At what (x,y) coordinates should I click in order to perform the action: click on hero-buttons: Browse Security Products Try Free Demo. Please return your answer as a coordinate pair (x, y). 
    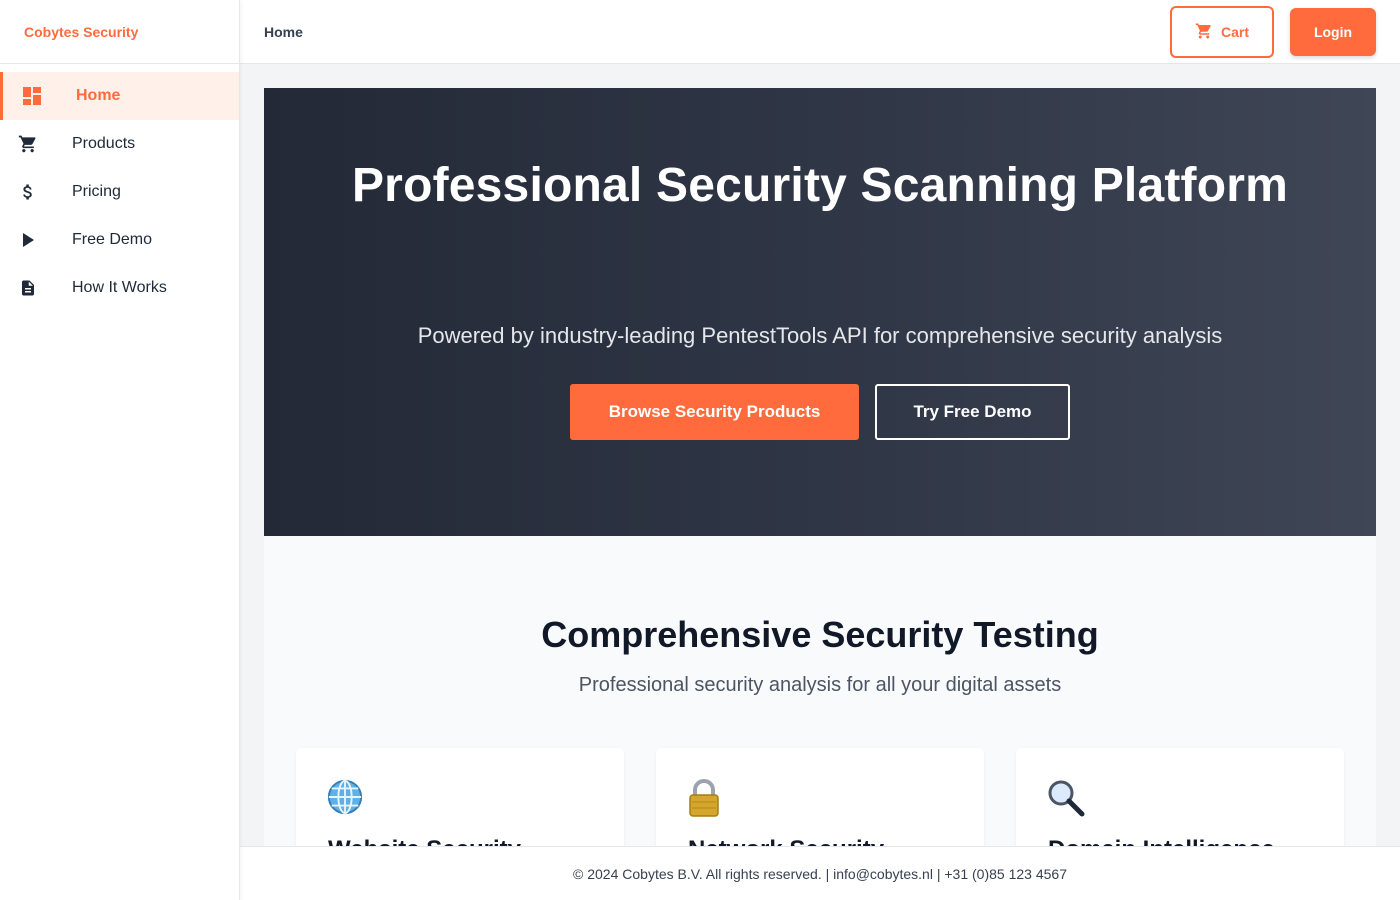
    Looking at the image, I should click on (820, 412).